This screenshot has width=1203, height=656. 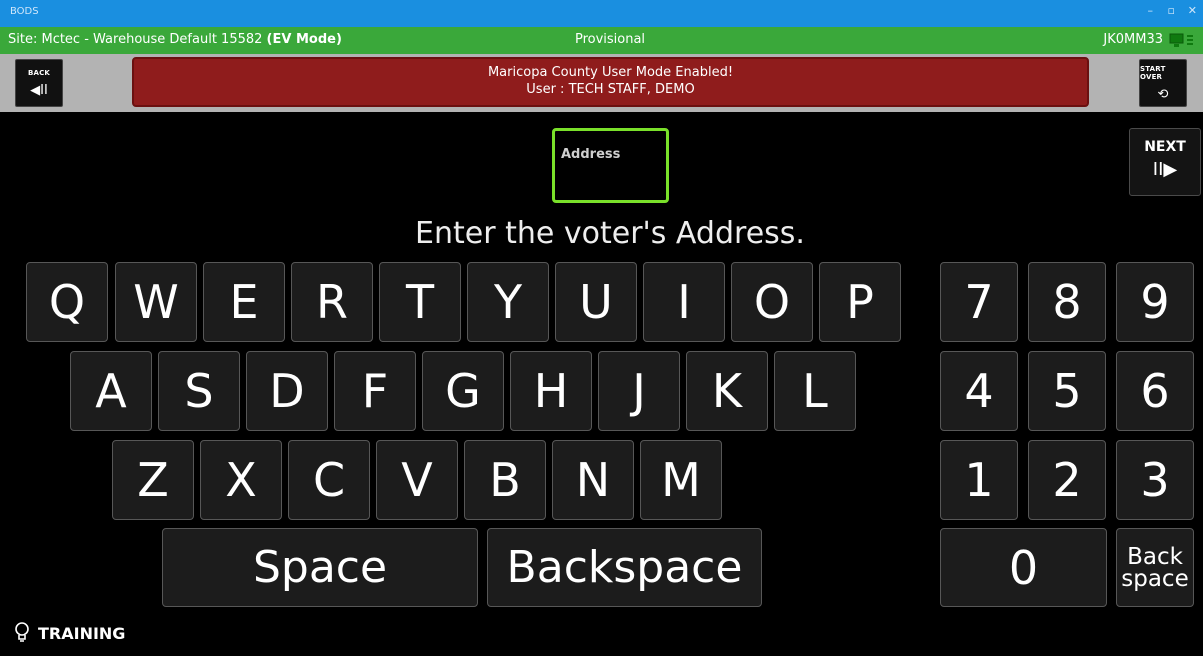 I want to click on training-indicator: TRAINING, so click(x=69, y=633).